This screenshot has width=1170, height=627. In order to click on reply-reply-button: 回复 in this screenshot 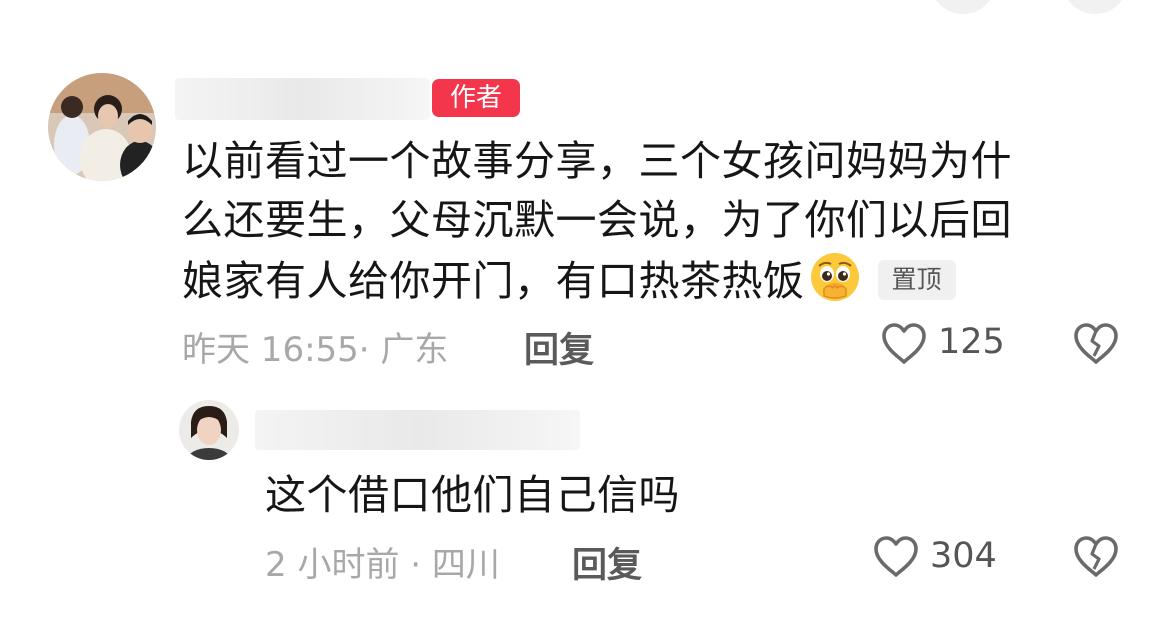, I will do `click(607, 562)`.